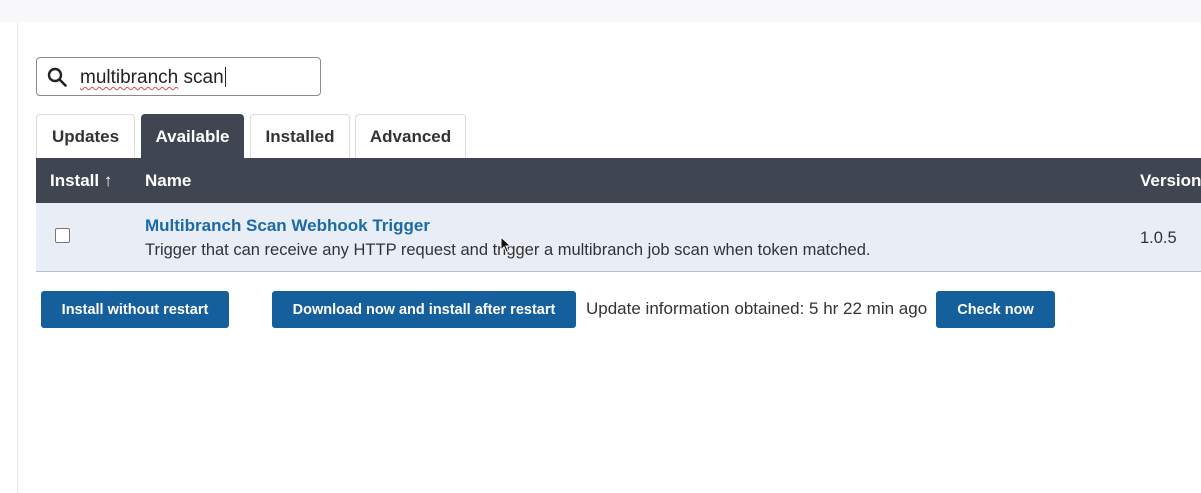  I want to click on tab-installed: Installed, so click(300, 136).